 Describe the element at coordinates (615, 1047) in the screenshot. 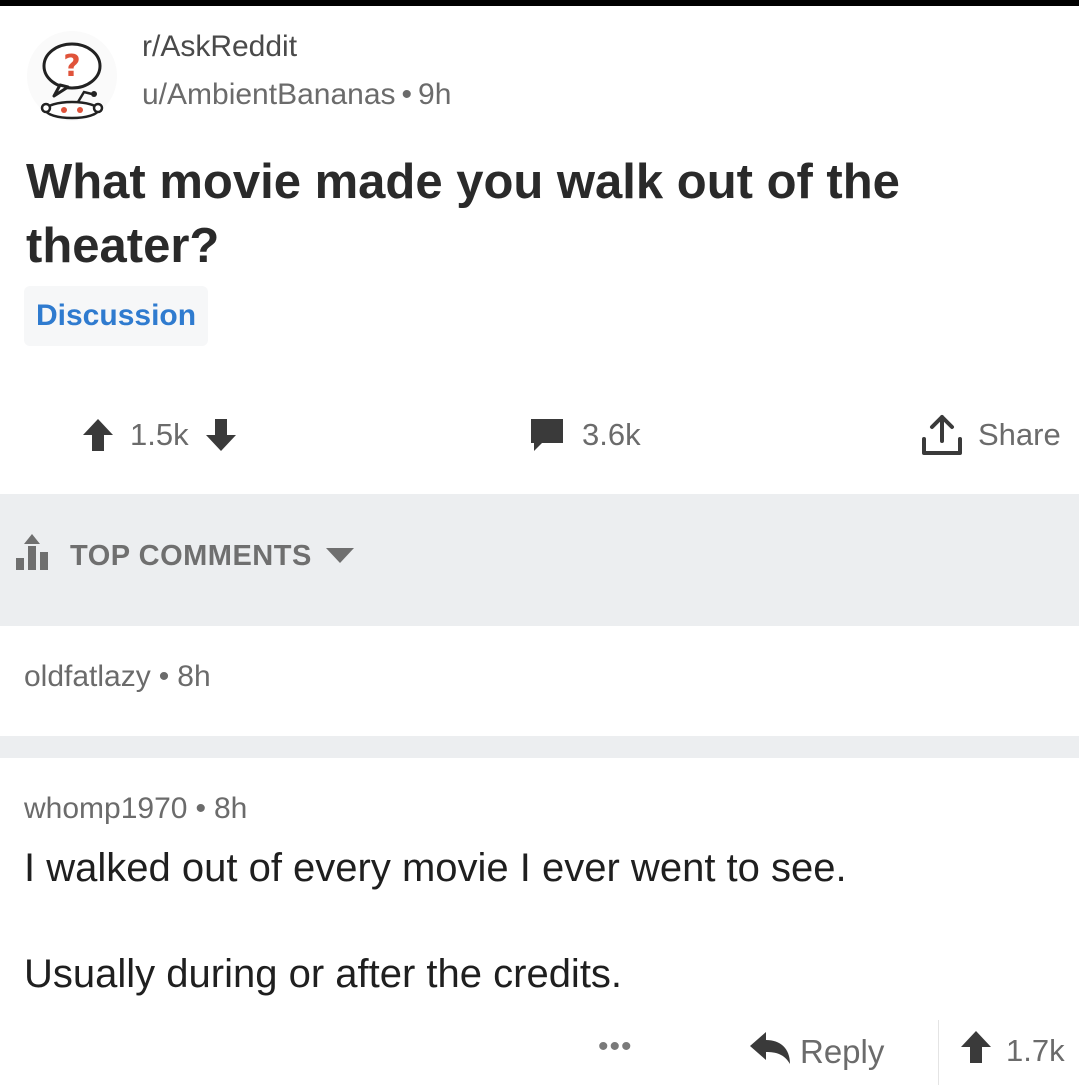

I see `more-options-button: •••` at that location.